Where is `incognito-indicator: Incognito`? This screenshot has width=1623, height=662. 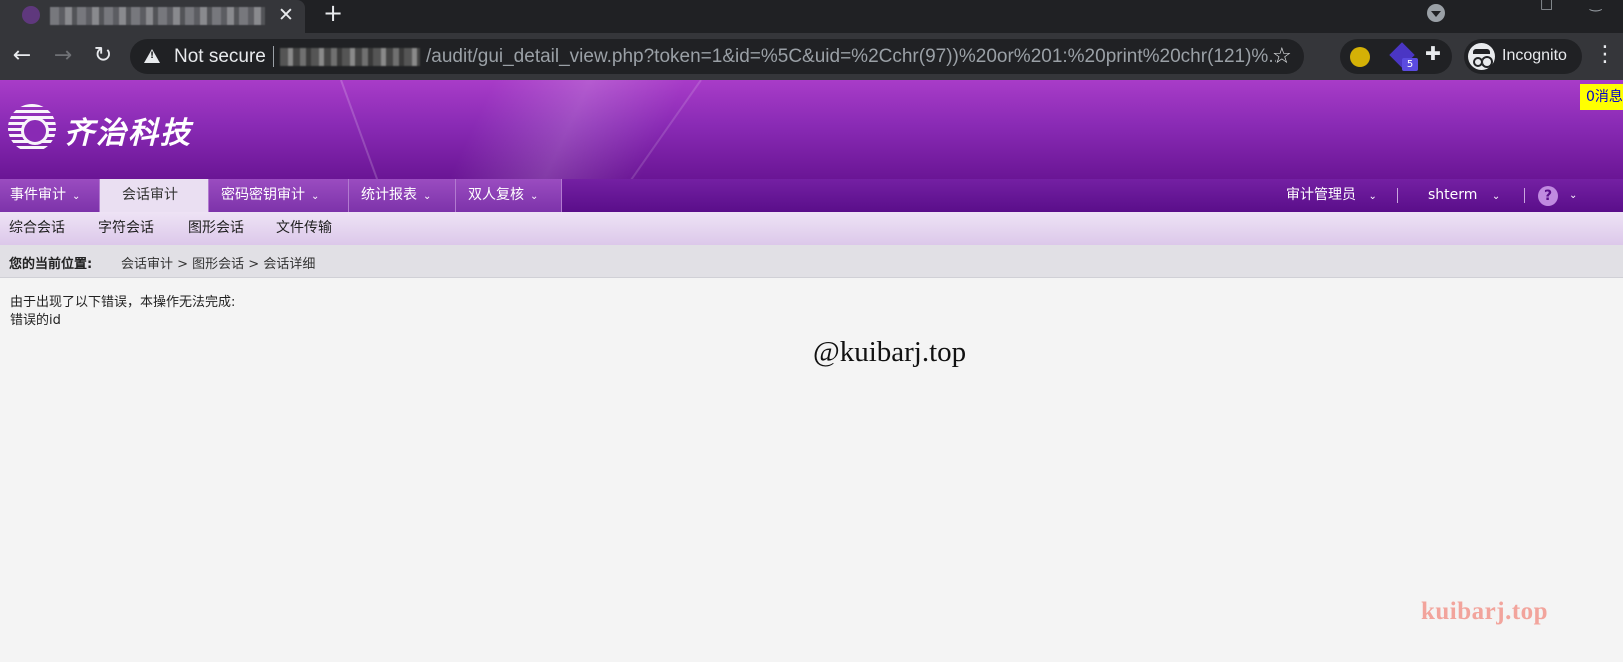 incognito-indicator: Incognito is located at coordinates (1523, 56).